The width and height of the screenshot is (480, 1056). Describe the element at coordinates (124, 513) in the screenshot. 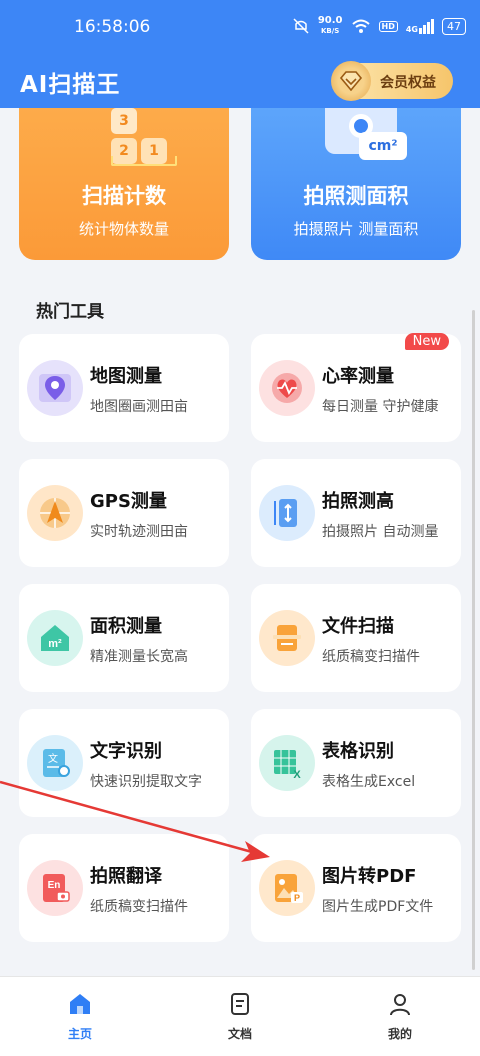

I see `tool-card-gps-measure: GPS测量 实时轨迹测田亩` at that location.